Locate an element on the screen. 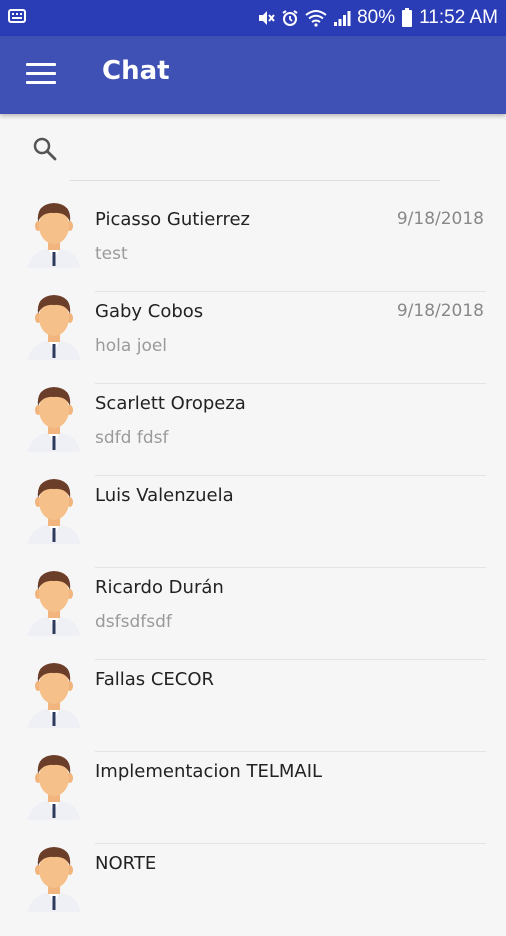  chat-last-message: test is located at coordinates (111, 254).